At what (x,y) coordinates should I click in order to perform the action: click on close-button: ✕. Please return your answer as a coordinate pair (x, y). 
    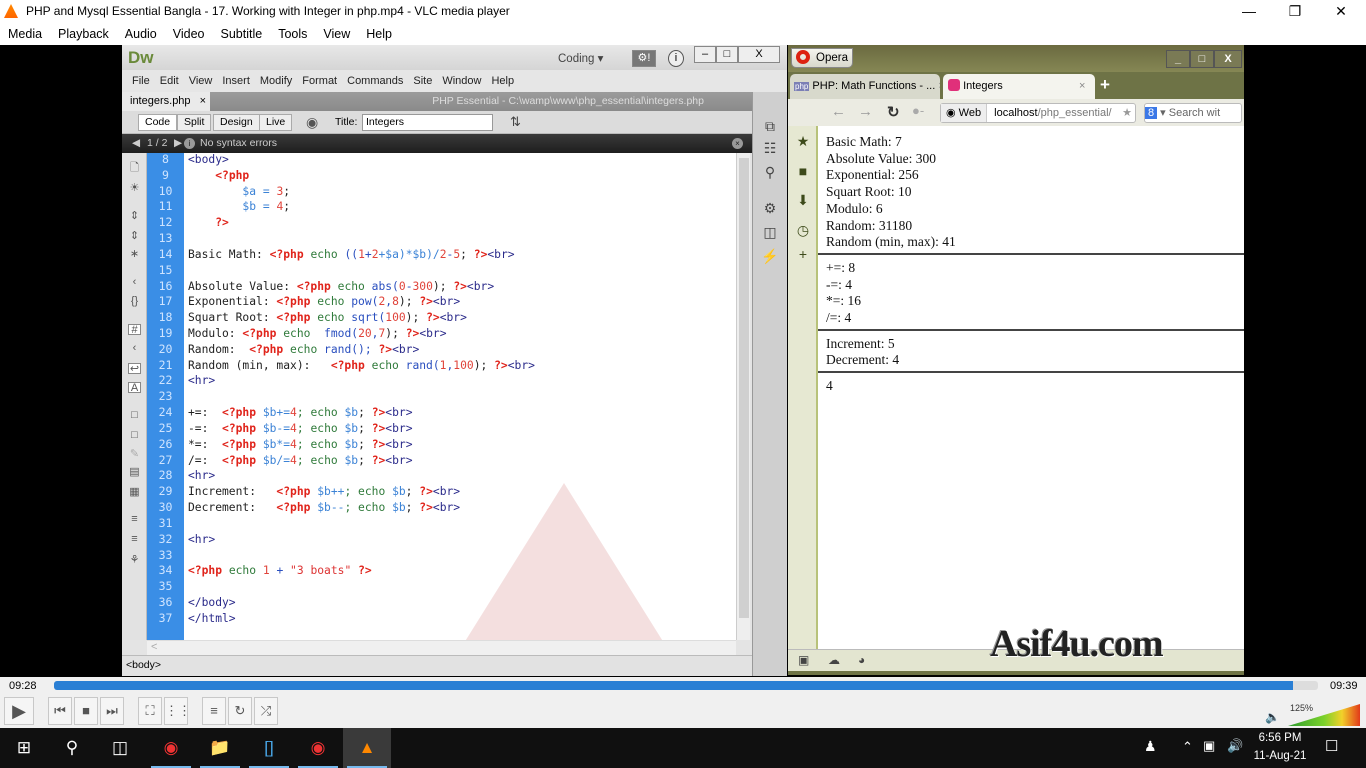
    Looking at the image, I should click on (1341, 11).